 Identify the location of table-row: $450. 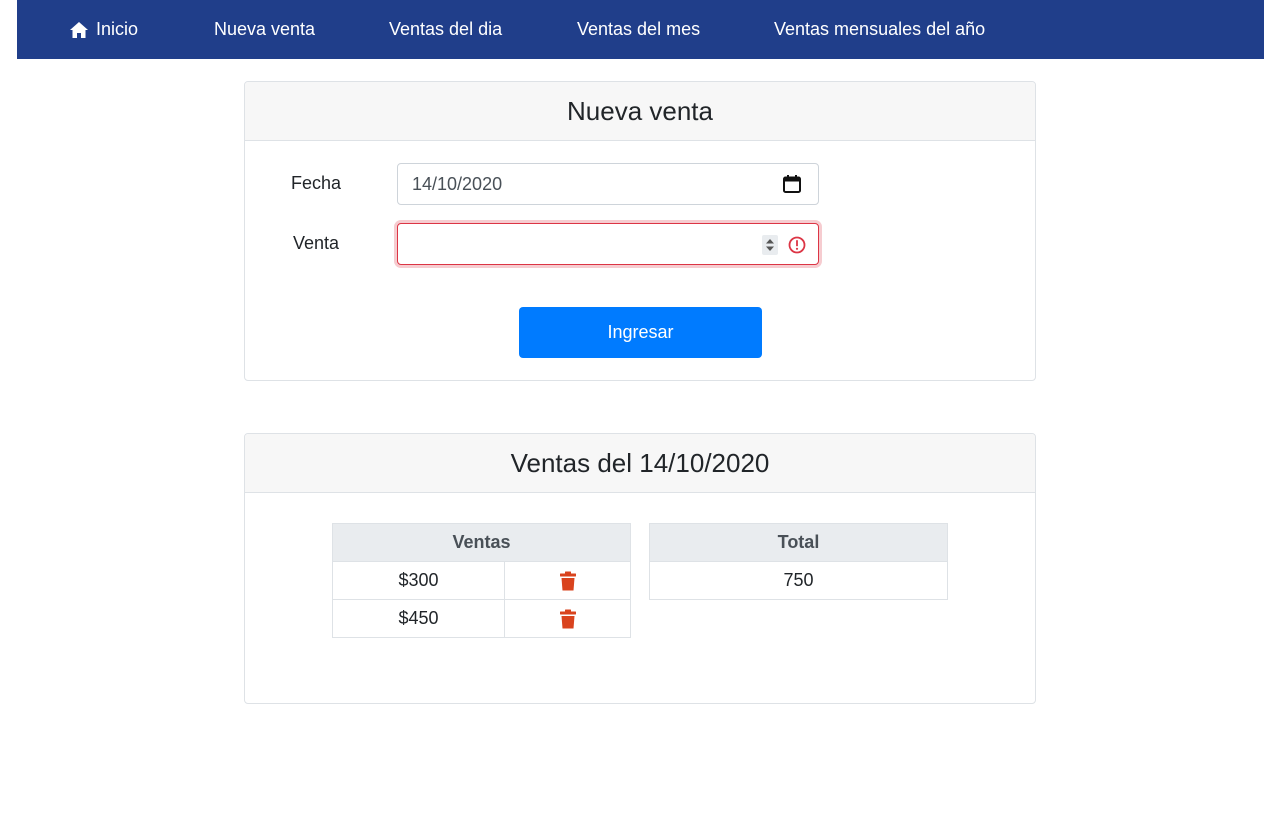
(481, 618).